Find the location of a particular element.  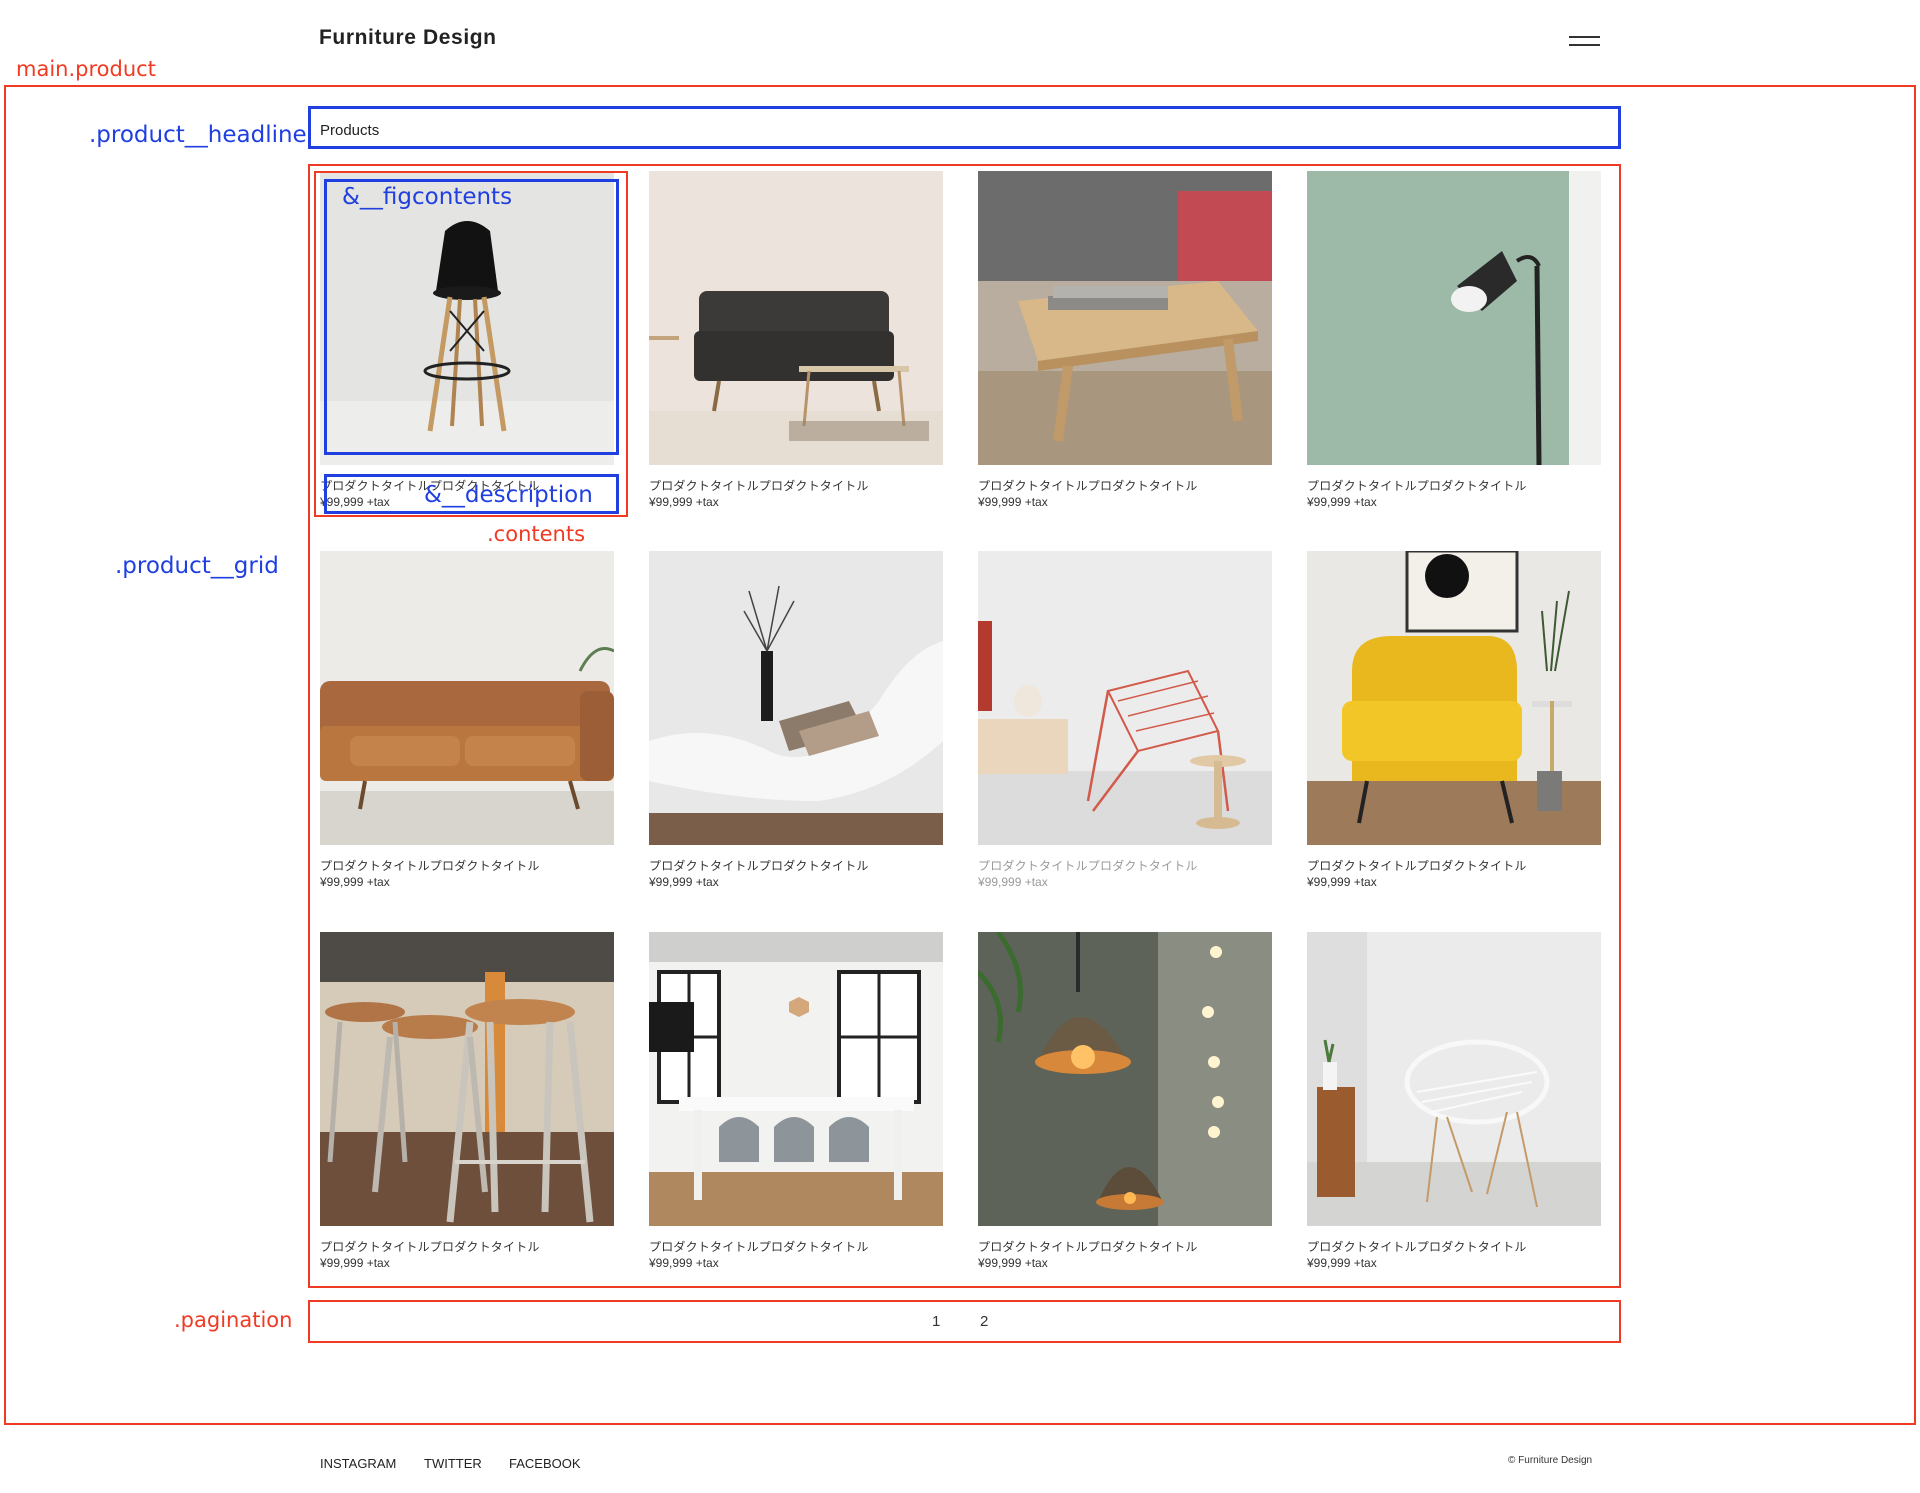

hamburger-menu-icon is located at coordinates (1585, 40).